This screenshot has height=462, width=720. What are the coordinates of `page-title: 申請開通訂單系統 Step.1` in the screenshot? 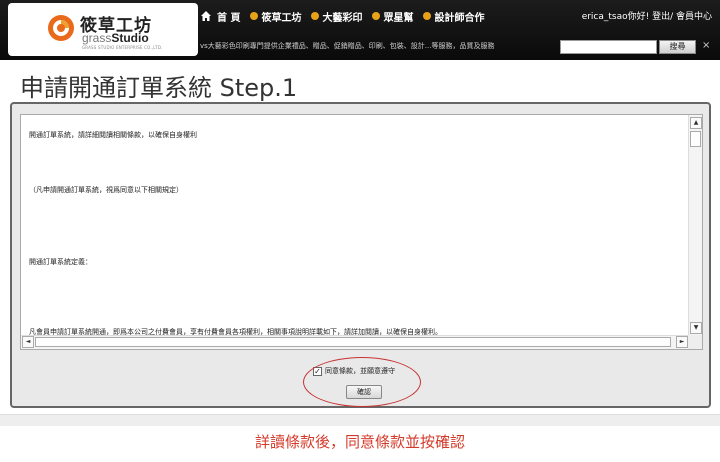 It's located at (159, 88).